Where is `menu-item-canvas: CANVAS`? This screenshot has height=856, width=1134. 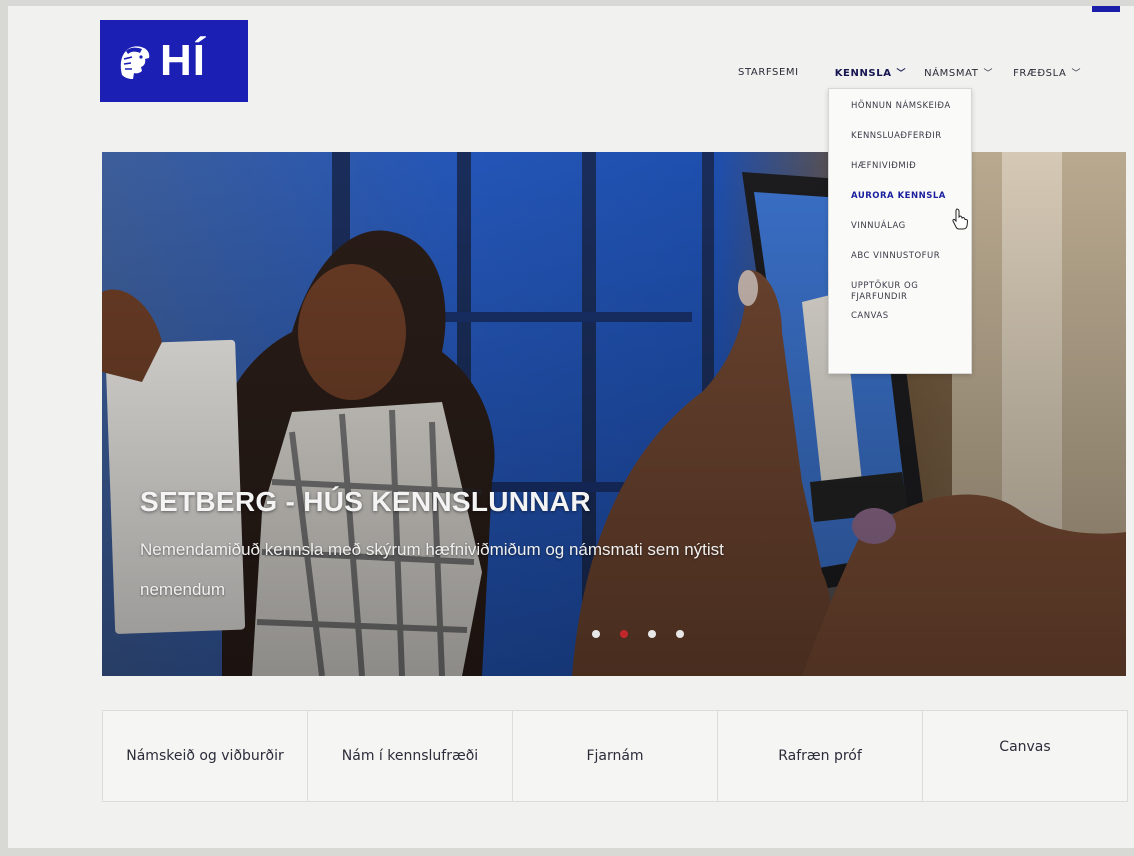 menu-item-canvas: CANVAS is located at coordinates (906, 322).